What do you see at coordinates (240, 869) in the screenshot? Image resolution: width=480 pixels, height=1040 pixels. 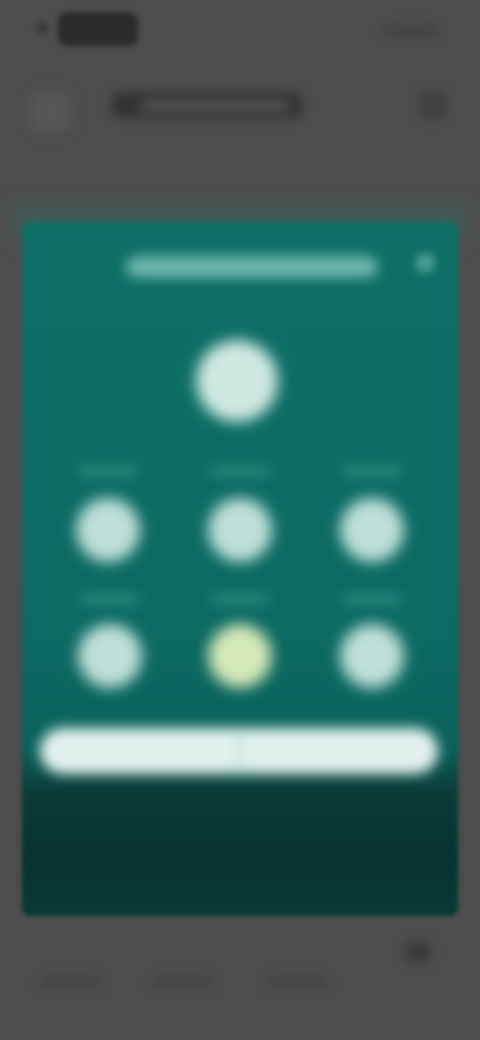 I see `dialog-footer` at bounding box center [240, 869].